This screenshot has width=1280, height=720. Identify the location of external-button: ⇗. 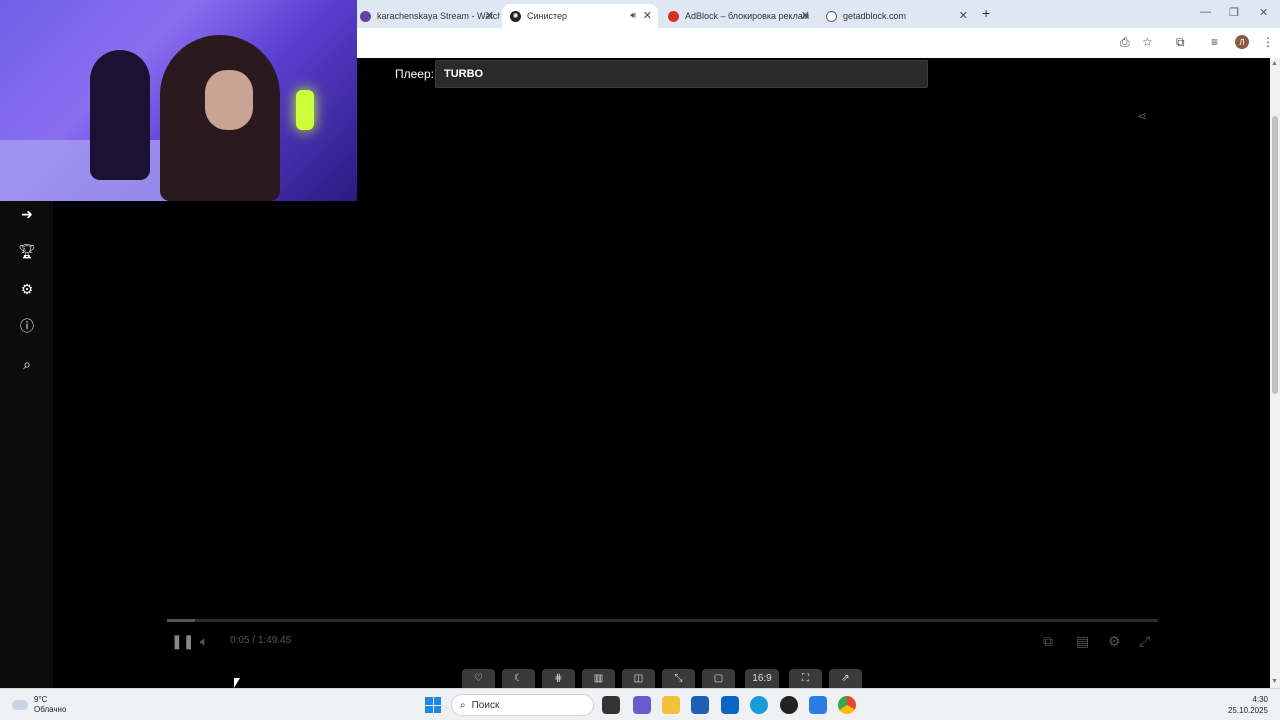
(845, 678).